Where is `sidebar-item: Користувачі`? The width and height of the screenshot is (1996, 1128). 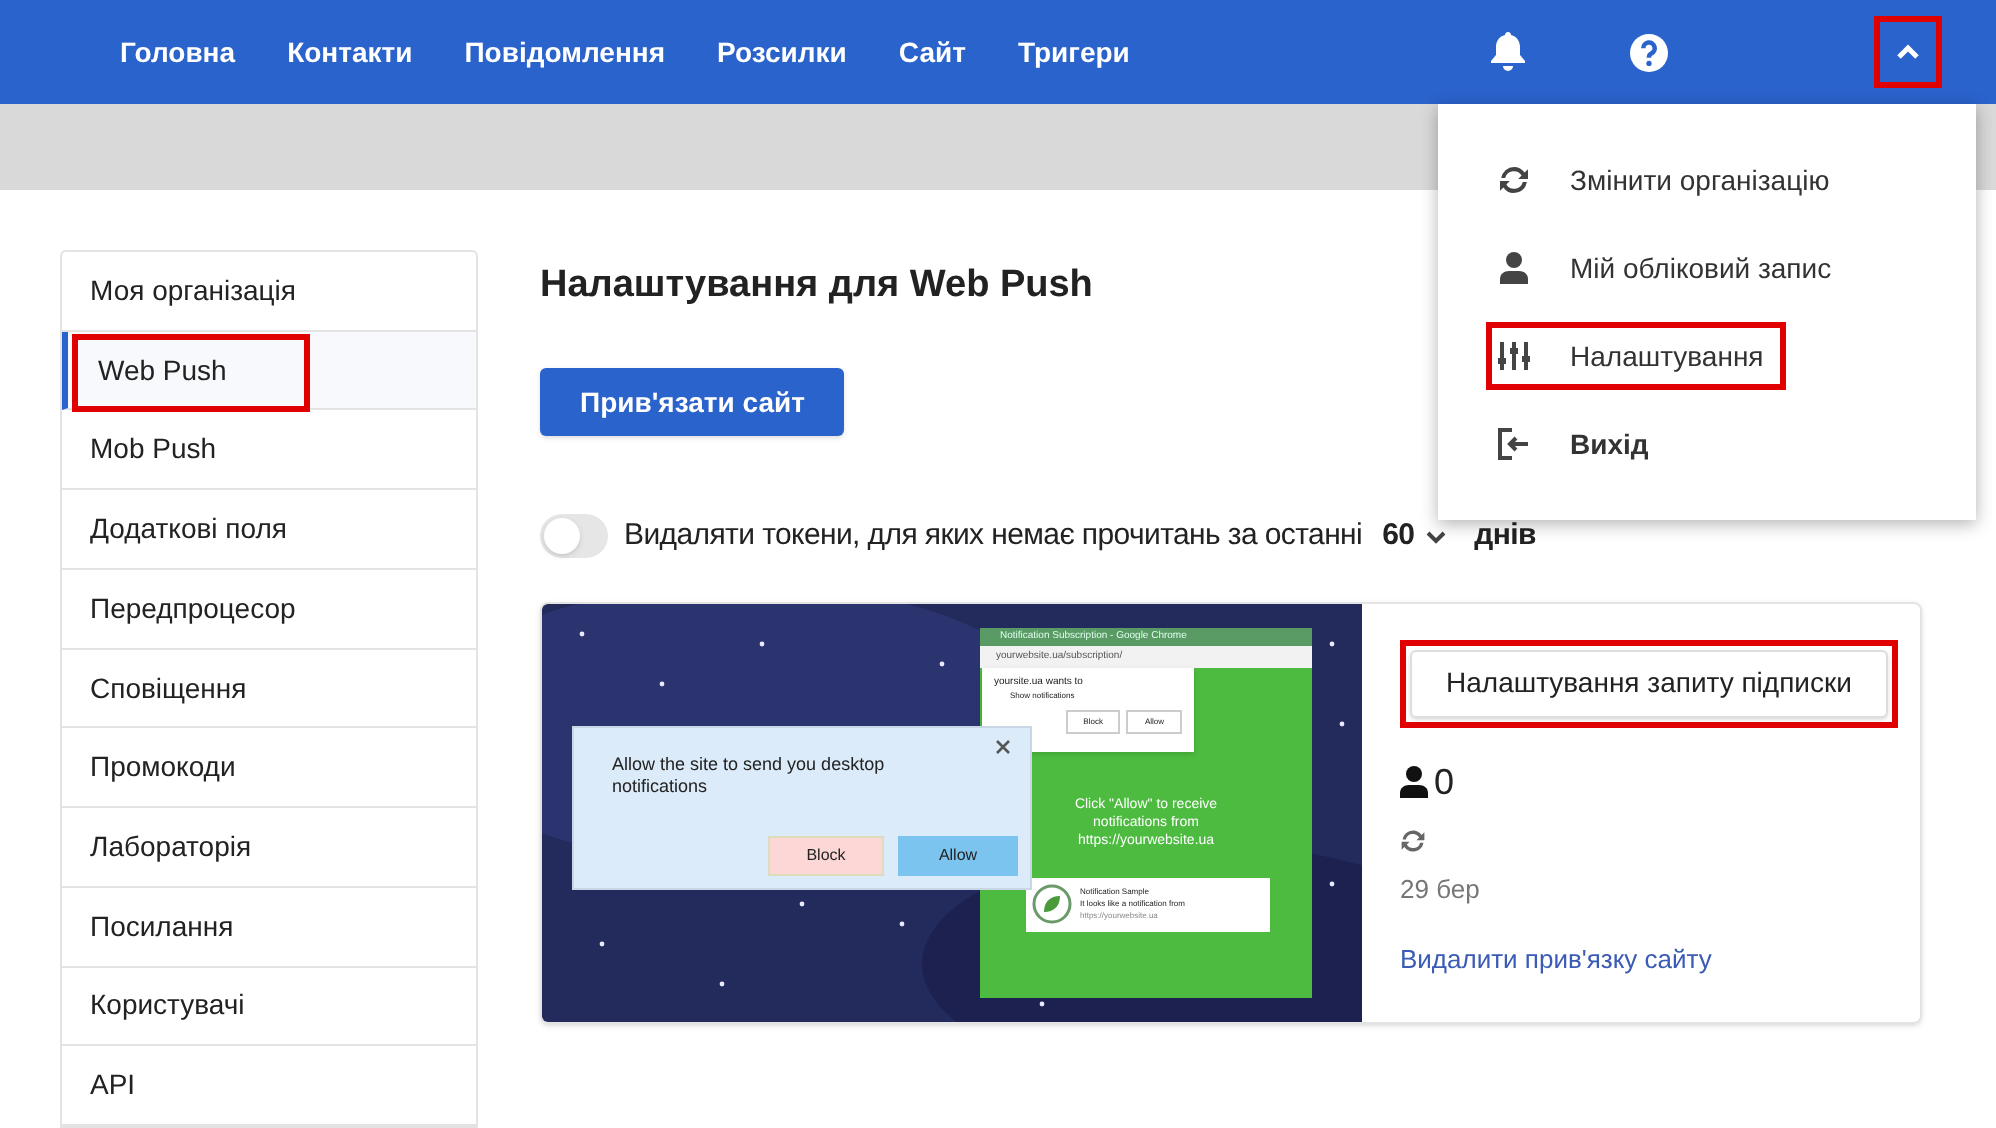 sidebar-item: Користувачі is located at coordinates (269, 1007).